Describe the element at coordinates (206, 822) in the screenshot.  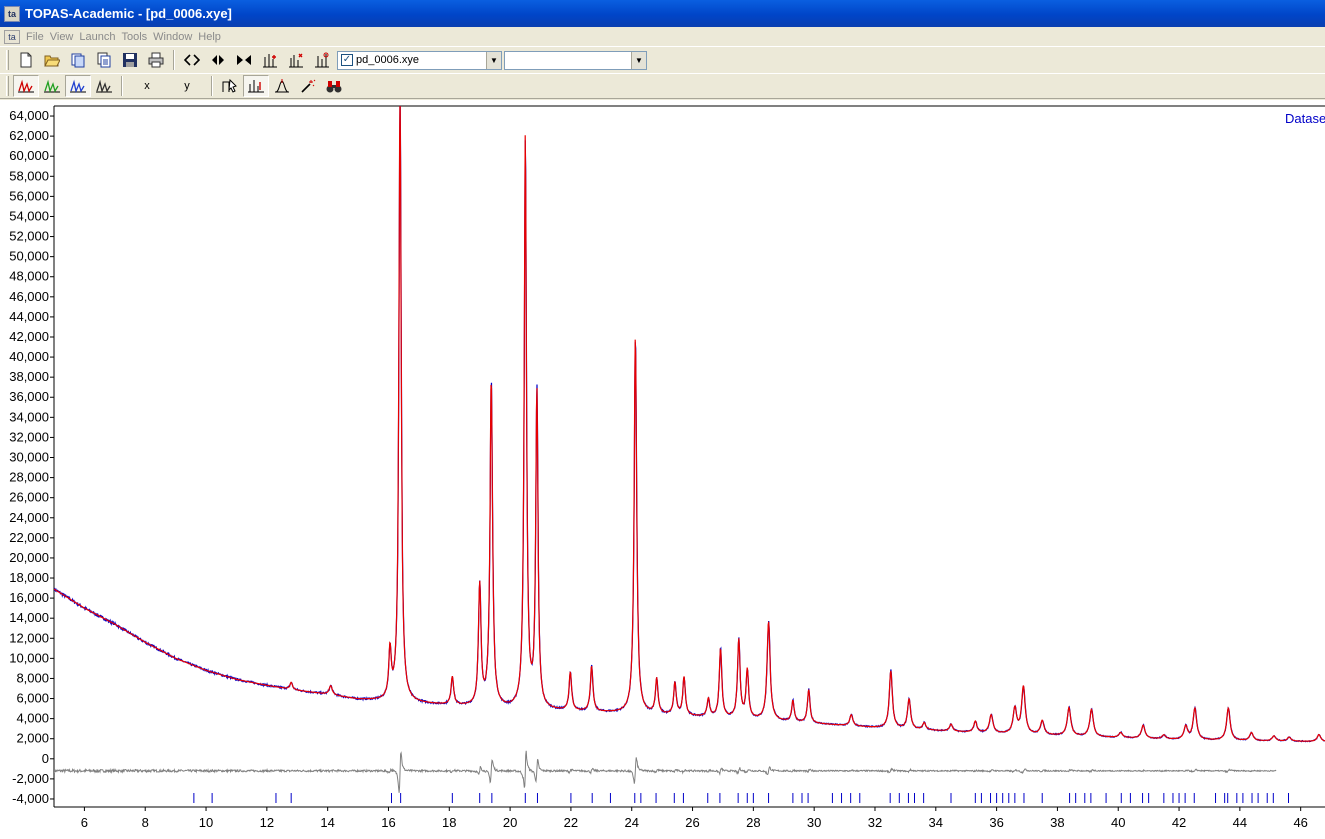
I see `x-tick-label: 10` at that location.